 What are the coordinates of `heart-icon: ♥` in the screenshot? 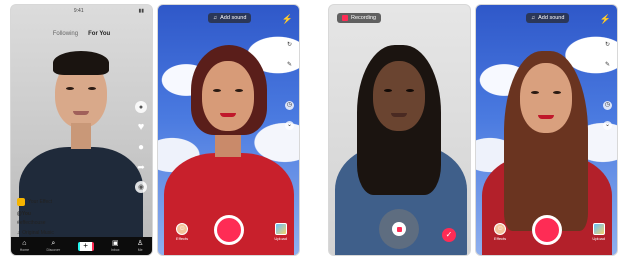 It's located at (141, 127).